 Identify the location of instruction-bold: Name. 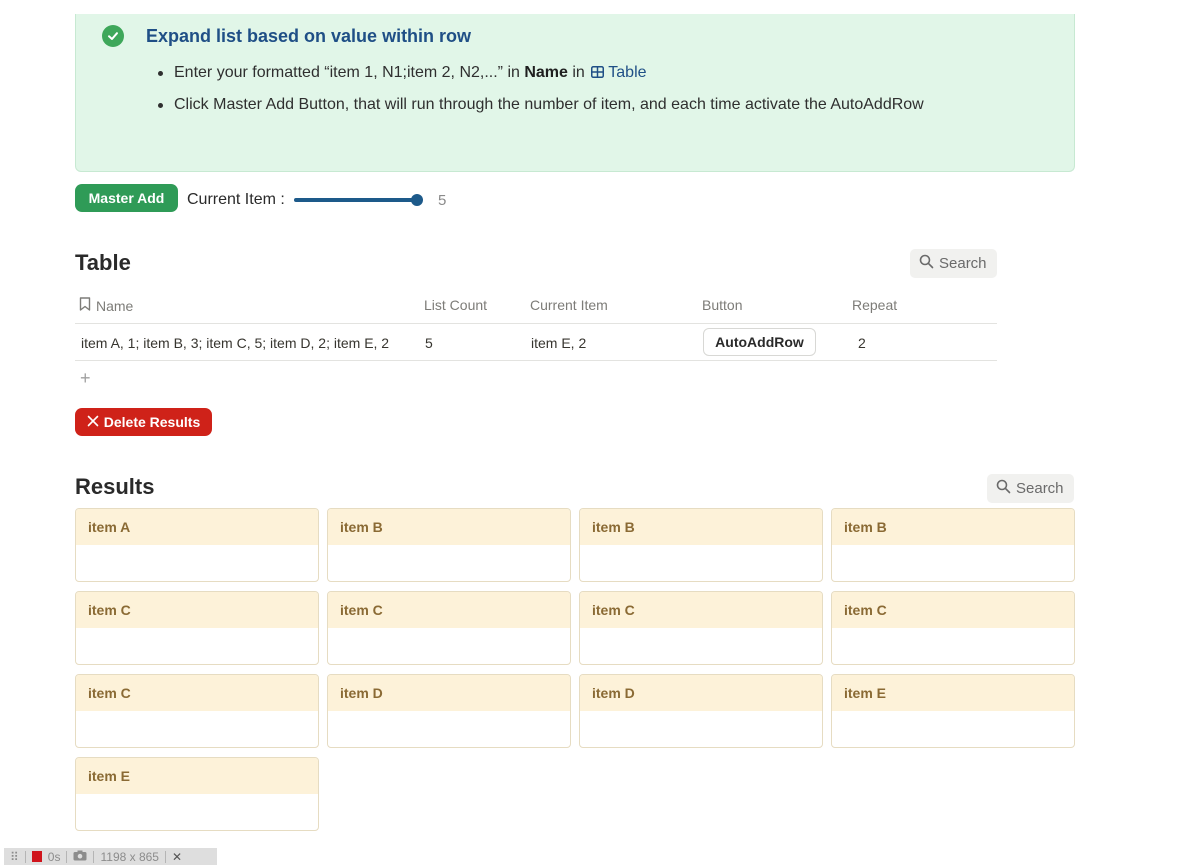
(546, 72).